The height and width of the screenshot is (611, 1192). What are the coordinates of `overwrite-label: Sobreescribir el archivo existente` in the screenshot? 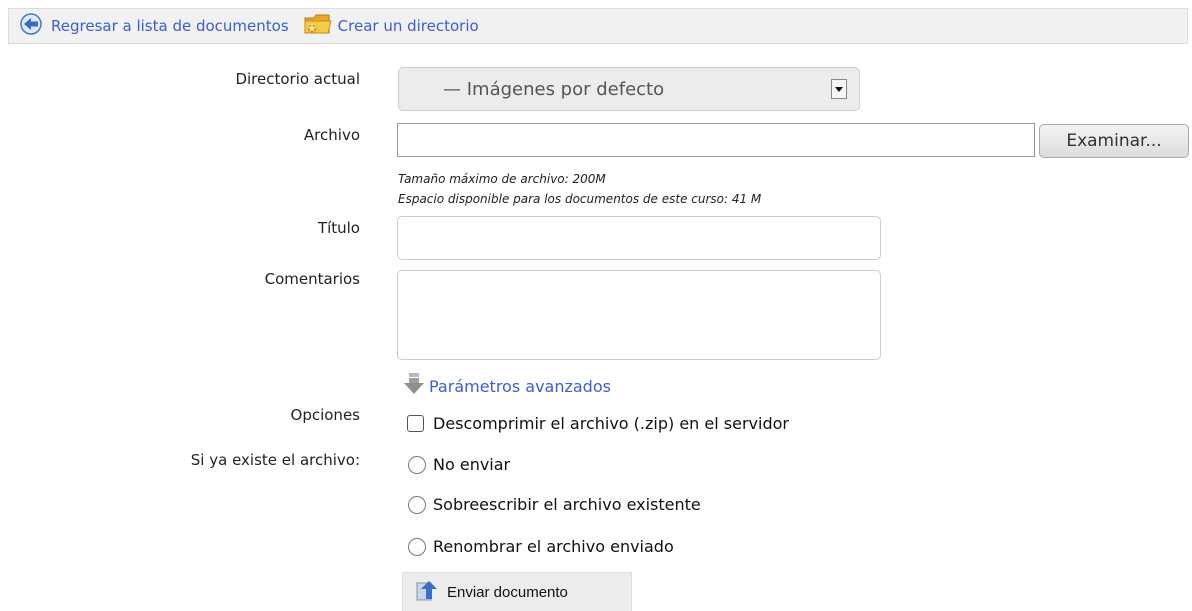 It's located at (567, 504).